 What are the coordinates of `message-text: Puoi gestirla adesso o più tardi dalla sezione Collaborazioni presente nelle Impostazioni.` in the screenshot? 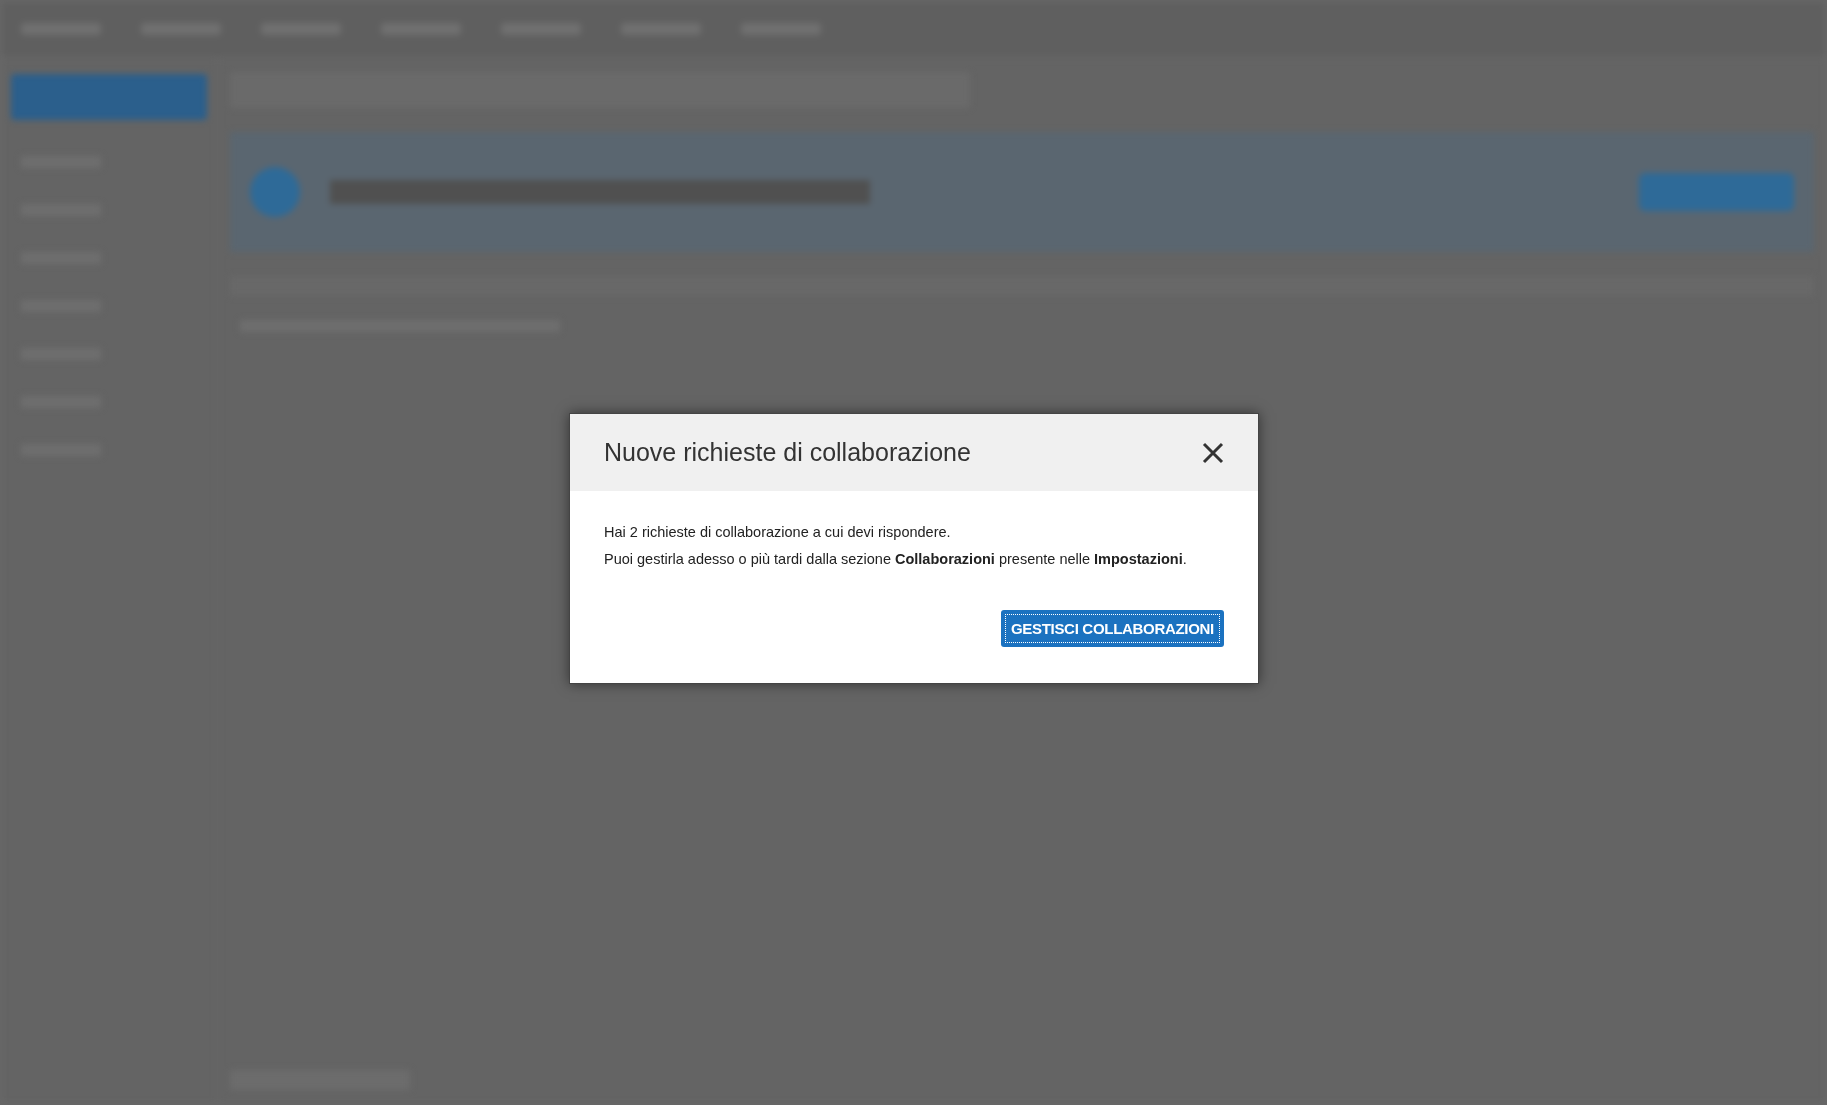 It's located at (896, 559).